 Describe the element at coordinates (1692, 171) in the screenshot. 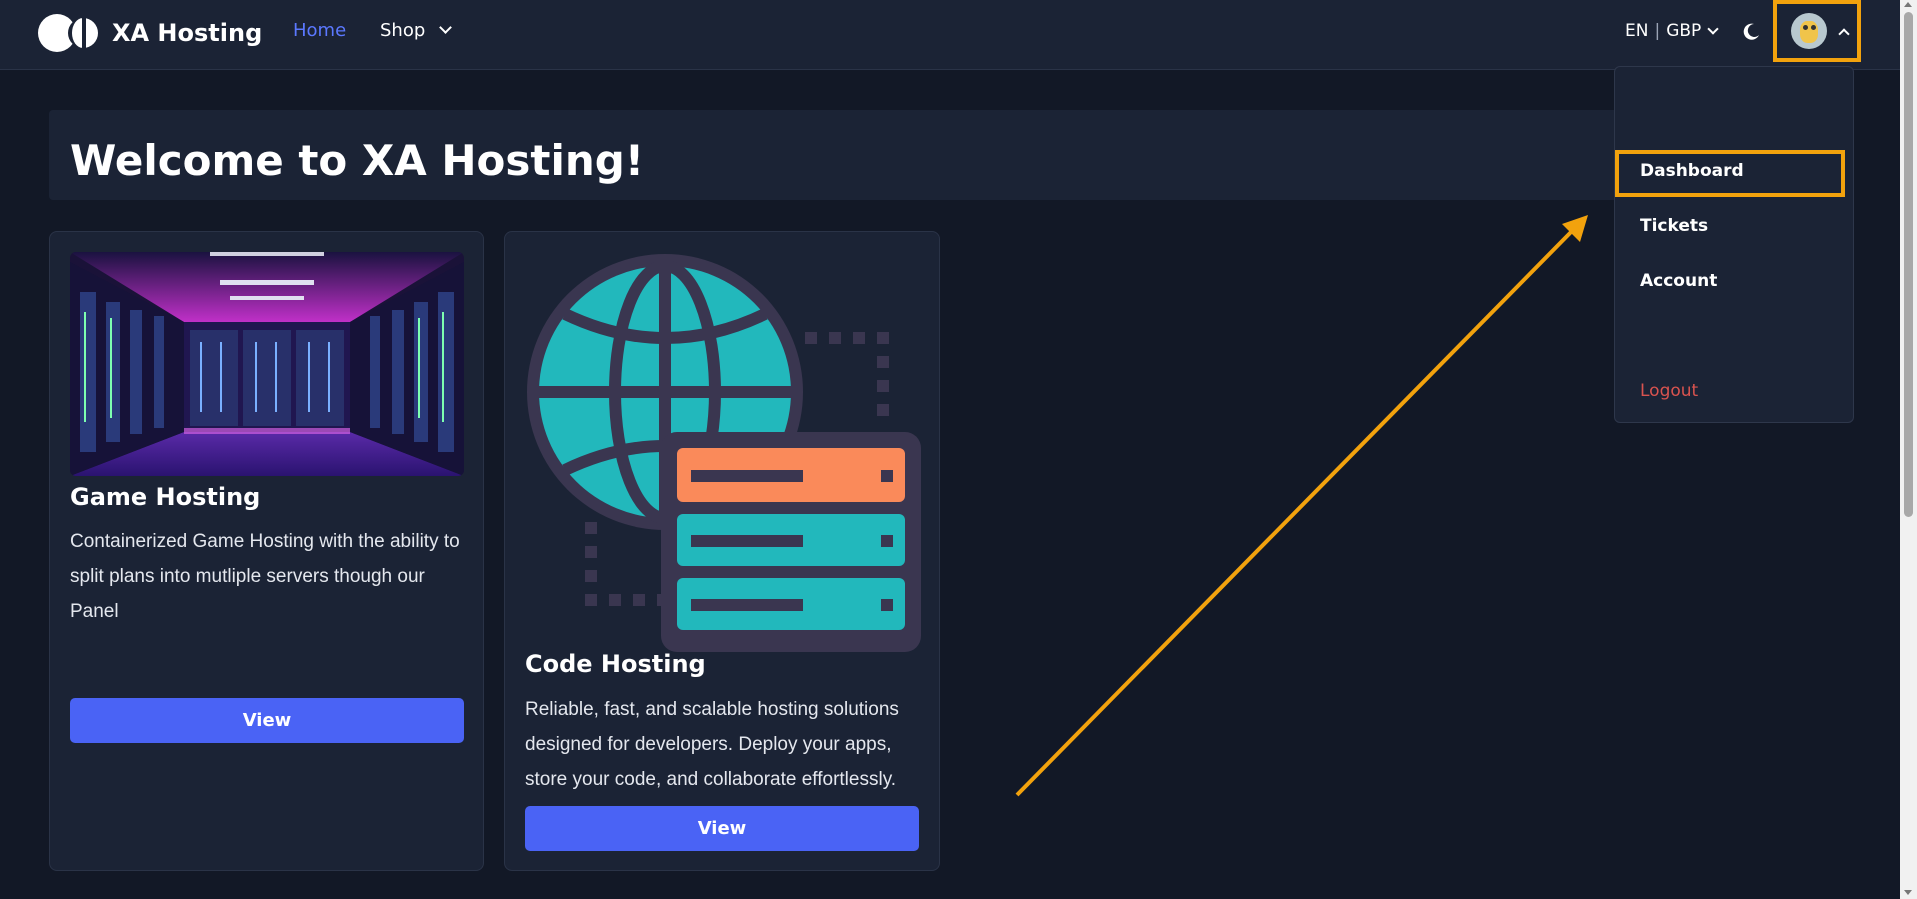

I see `menu-item-dashboard: Dashboard` at that location.